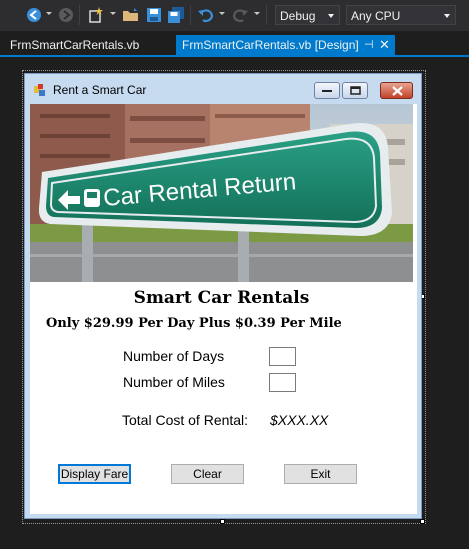 The image size is (469, 549). Describe the element at coordinates (257, 13) in the screenshot. I see `redo-dropdown-caret` at that location.